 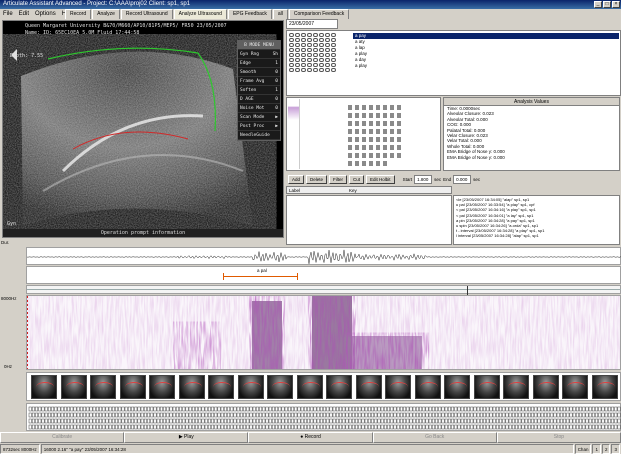 What do you see at coordinates (323, 275) in the screenshot?
I see `annotation-track: a pal` at bounding box center [323, 275].